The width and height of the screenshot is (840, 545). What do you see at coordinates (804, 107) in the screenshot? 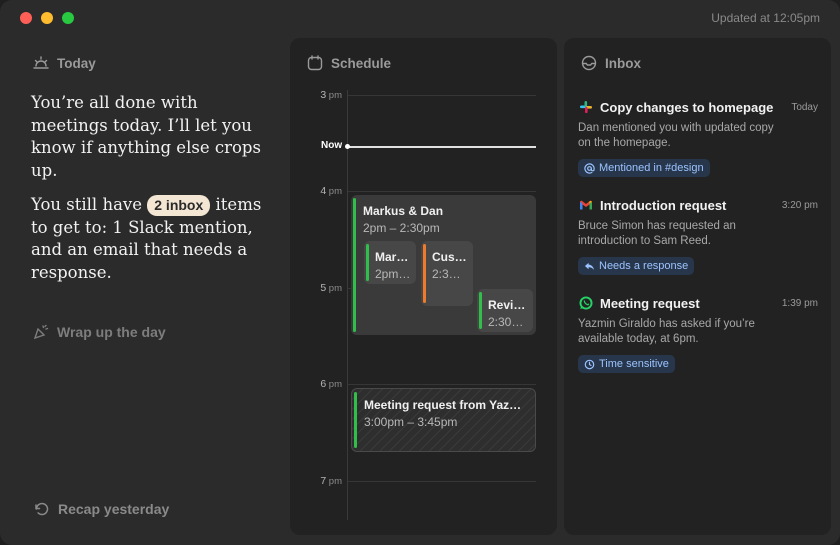
I see `inbox-item-time: Today` at bounding box center [804, 107].